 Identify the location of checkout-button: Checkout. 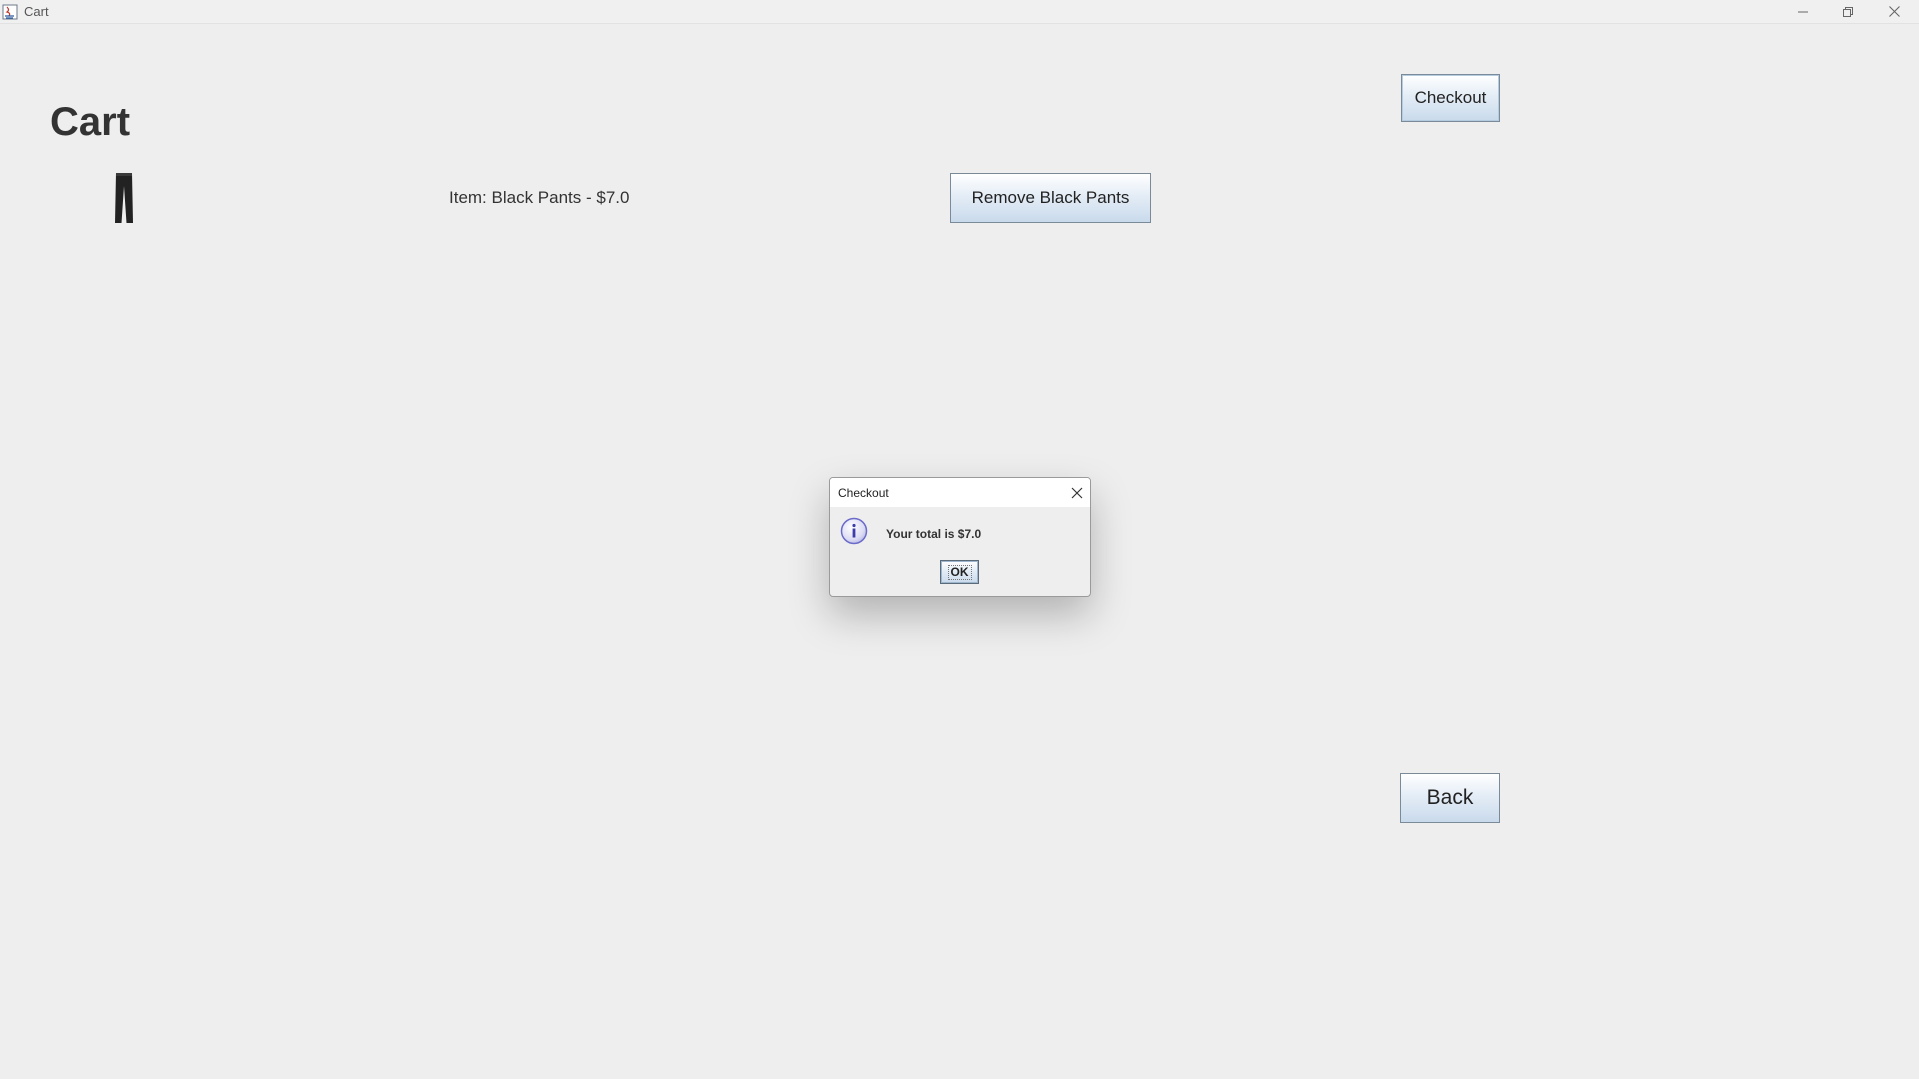
(1450, 98).